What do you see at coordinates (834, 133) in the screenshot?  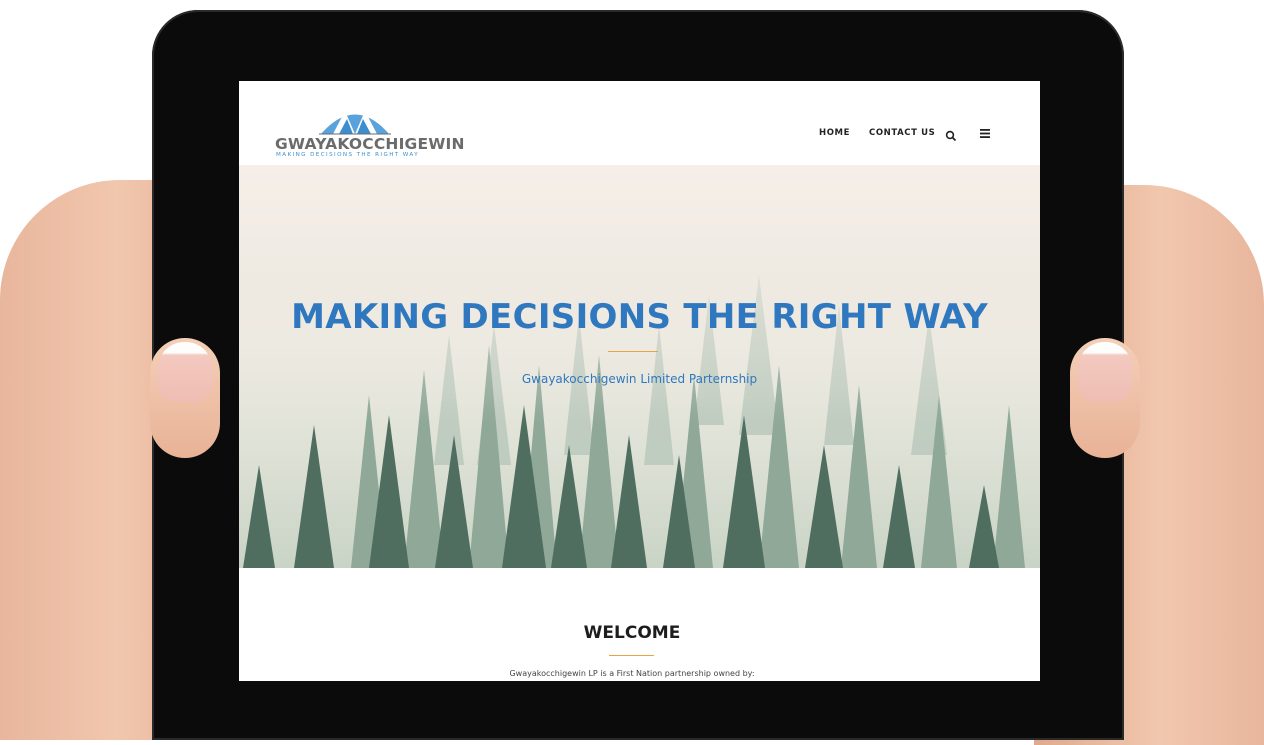 I see `nav-home-link: HOME` at bounding box center [834, 133].